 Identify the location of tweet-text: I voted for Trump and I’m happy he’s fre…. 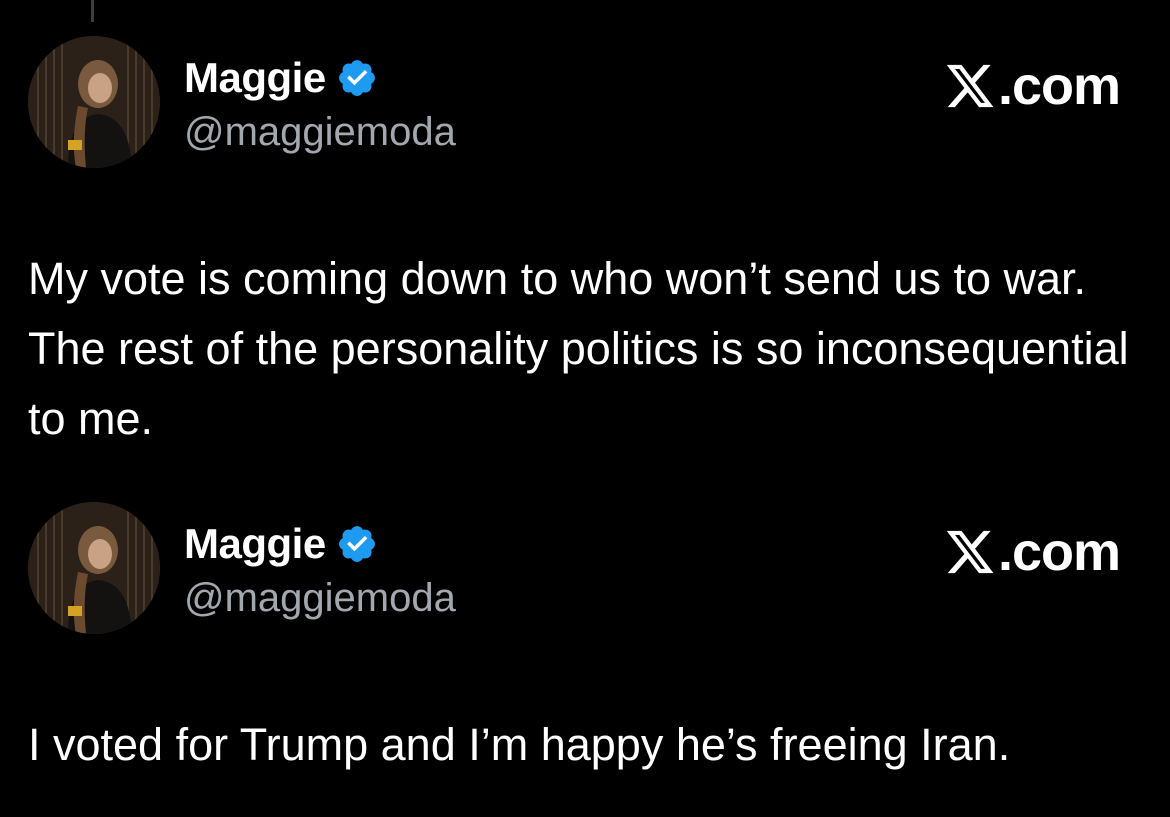
(519, 744).